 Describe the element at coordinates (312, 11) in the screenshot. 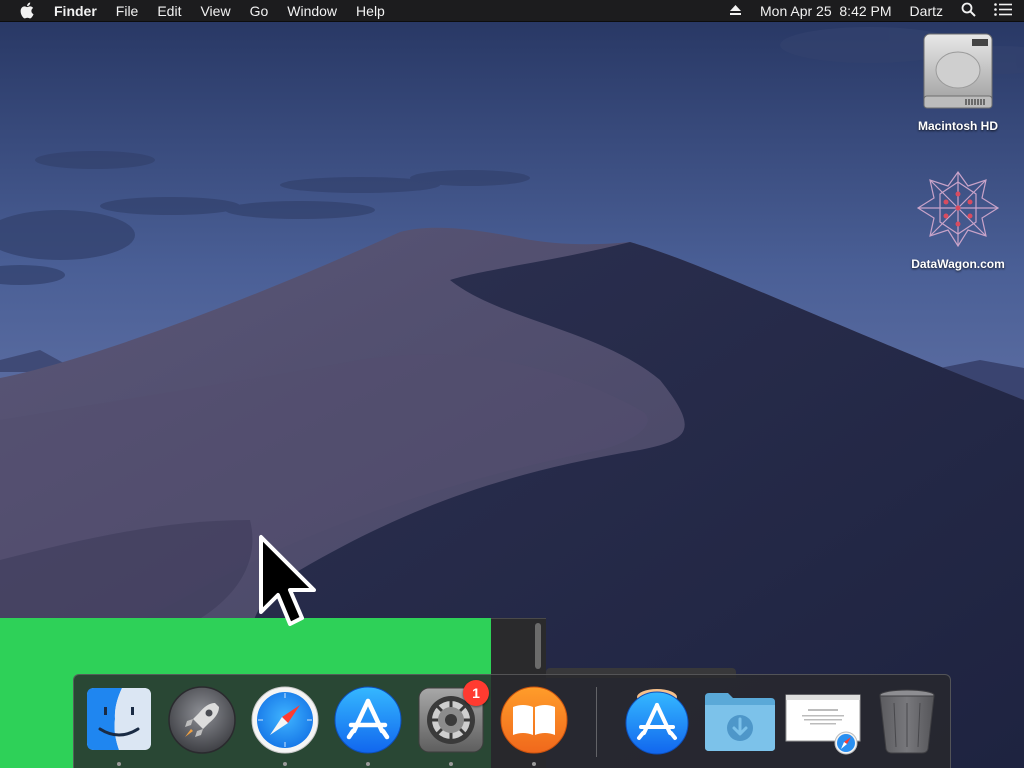

I see `menu-window: Window` at that location.